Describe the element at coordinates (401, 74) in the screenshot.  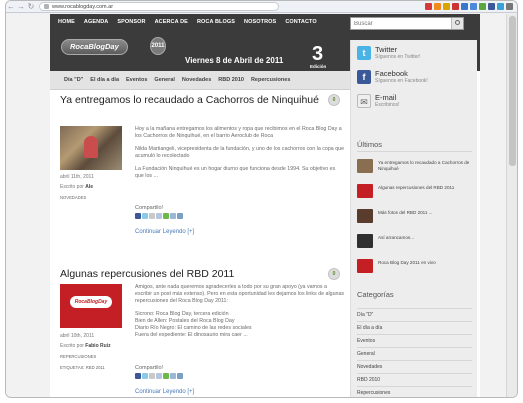
I see `social-name: Facebook` at that location.